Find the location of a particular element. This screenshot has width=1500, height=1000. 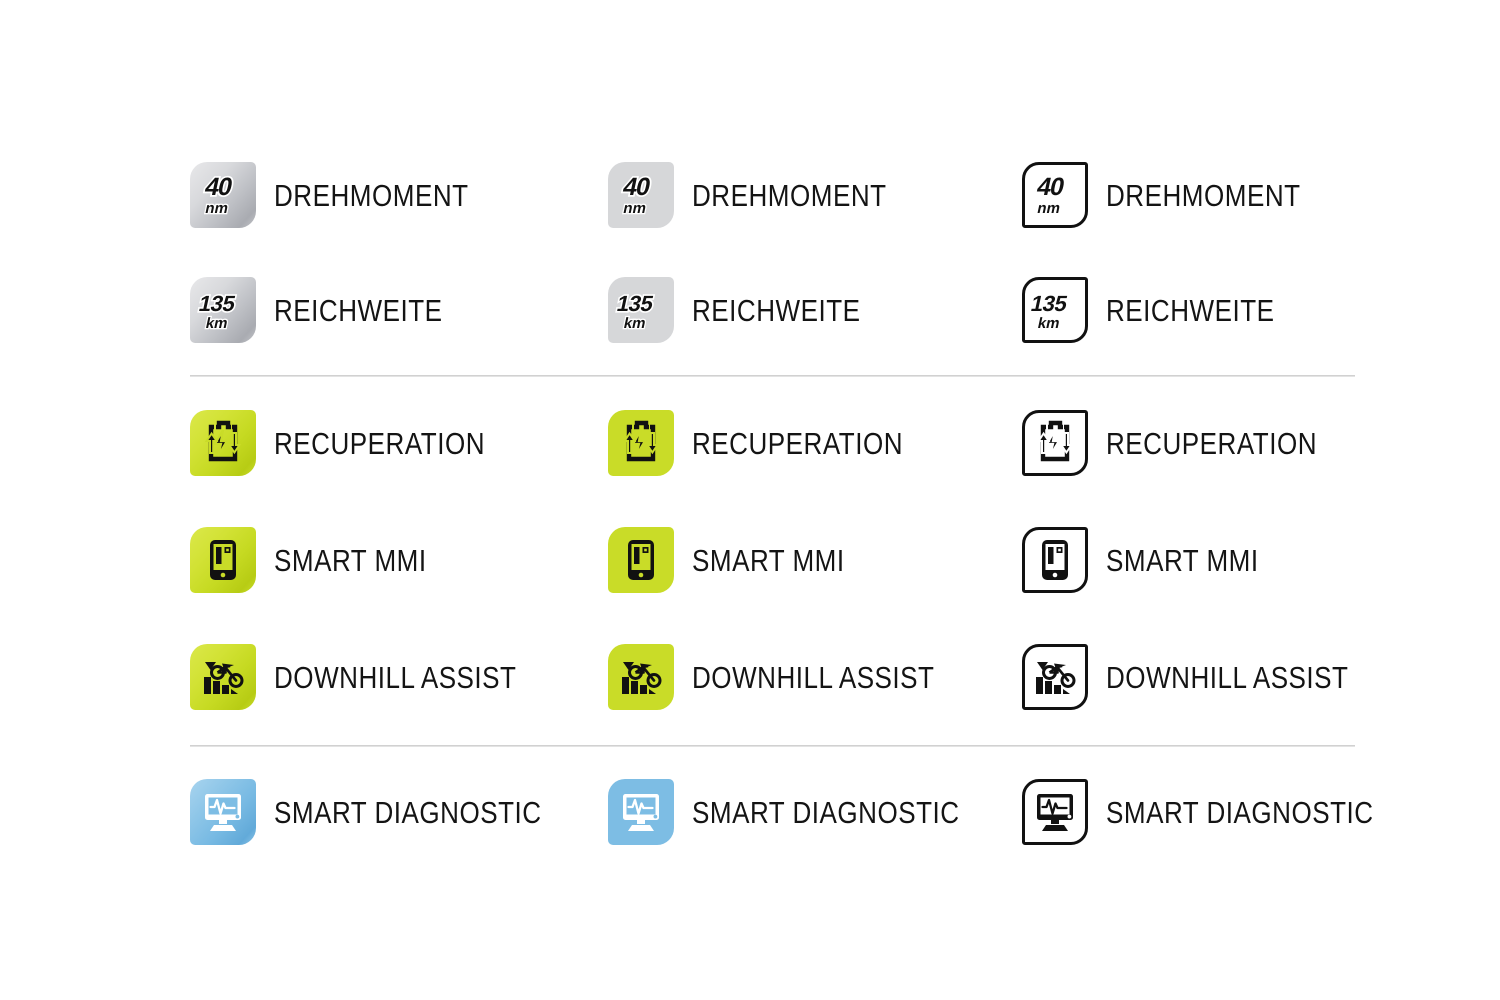

item-smart-diagnostic-flat: SMART DIAGNOSTIC is located at coordinates (809, 812).